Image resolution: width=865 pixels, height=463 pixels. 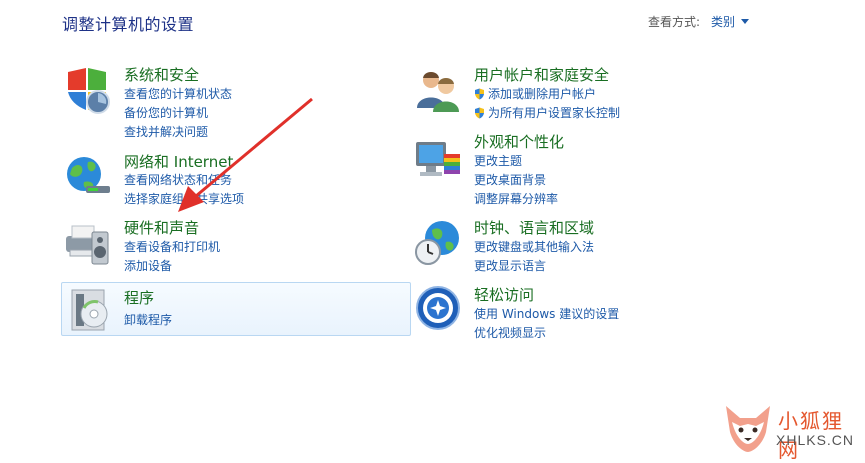 I want to click on ease-of-access-icon, so click(x=438, y=308).